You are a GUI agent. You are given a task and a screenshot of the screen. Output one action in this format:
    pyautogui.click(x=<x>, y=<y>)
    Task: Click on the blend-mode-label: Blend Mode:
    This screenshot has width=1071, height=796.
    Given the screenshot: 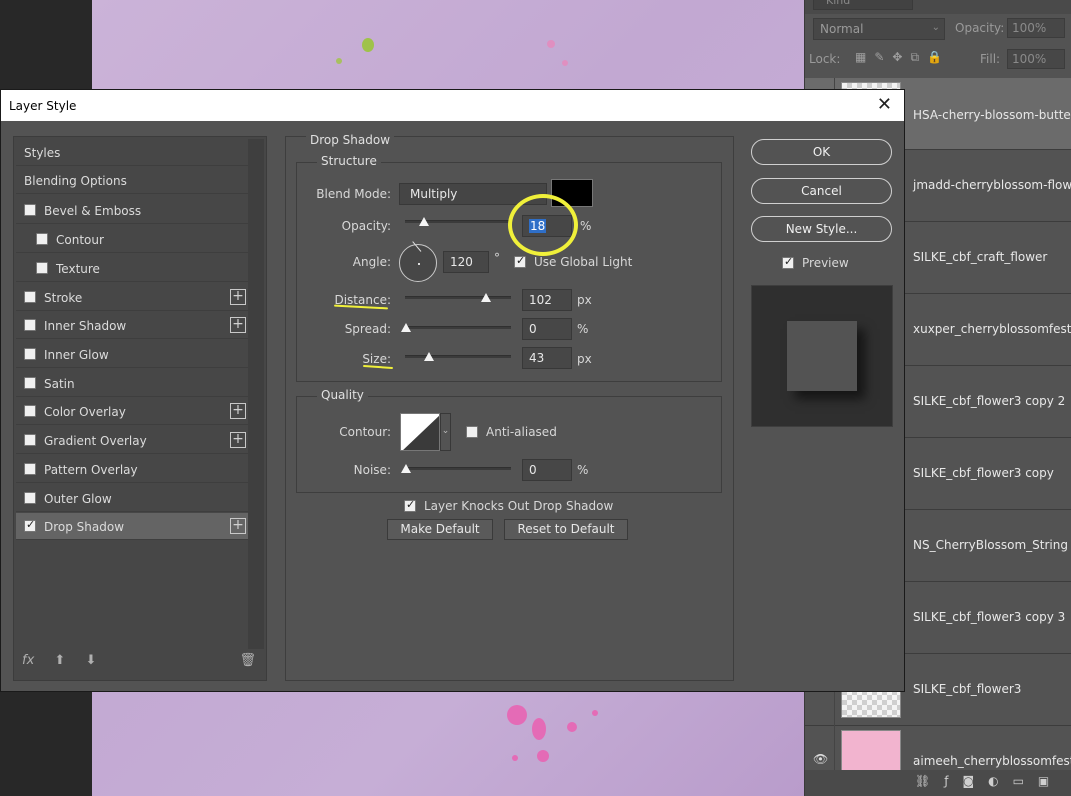 What is the action you would take?
    pyautogui.click(x=353, y=194)
    